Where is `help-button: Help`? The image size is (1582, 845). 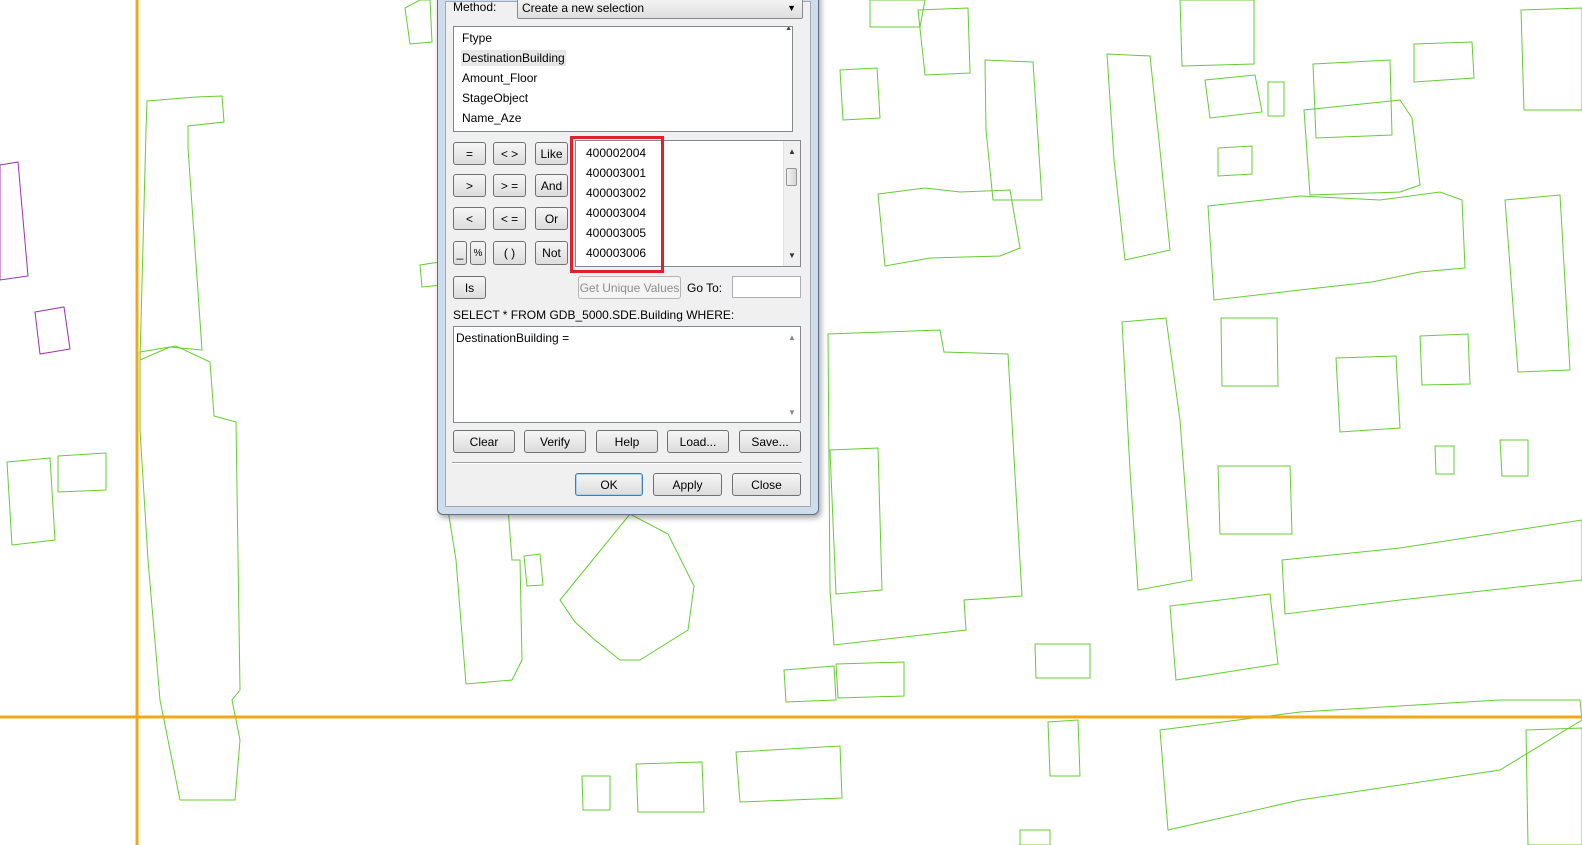
help-button: Help is located at coordinates (627, 441).